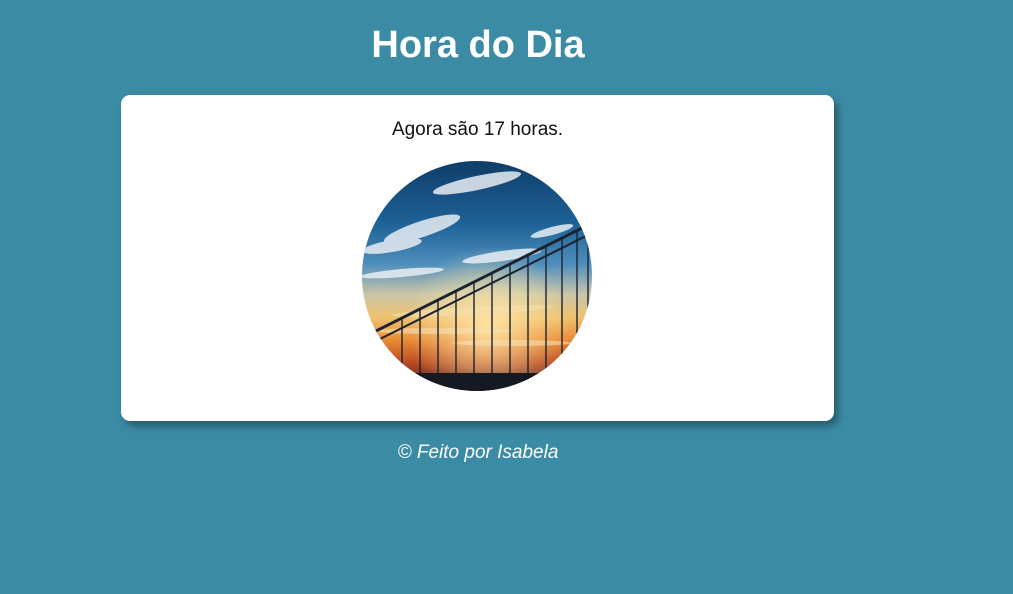 Image resolution: width=1013 pixels, height=594 pixels. What do you see at coordinates (478, 452) in the screenshot?
I see `footer-credit: © Feito por Isabela` at bounding box center [478, 452].